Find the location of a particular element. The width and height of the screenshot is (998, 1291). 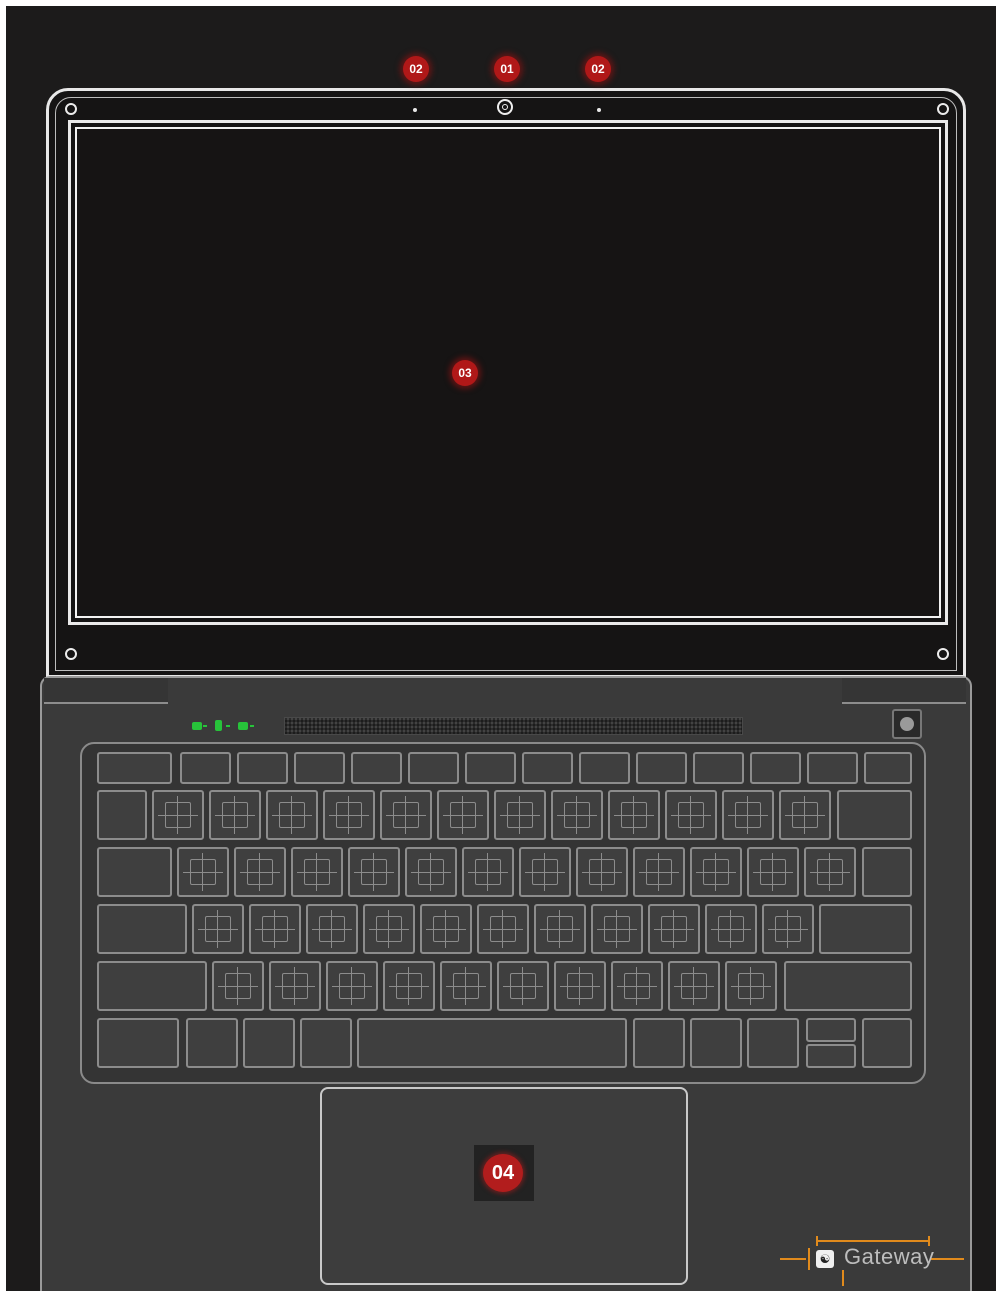

hdd-status-icon is located at coordinates (243, 726).